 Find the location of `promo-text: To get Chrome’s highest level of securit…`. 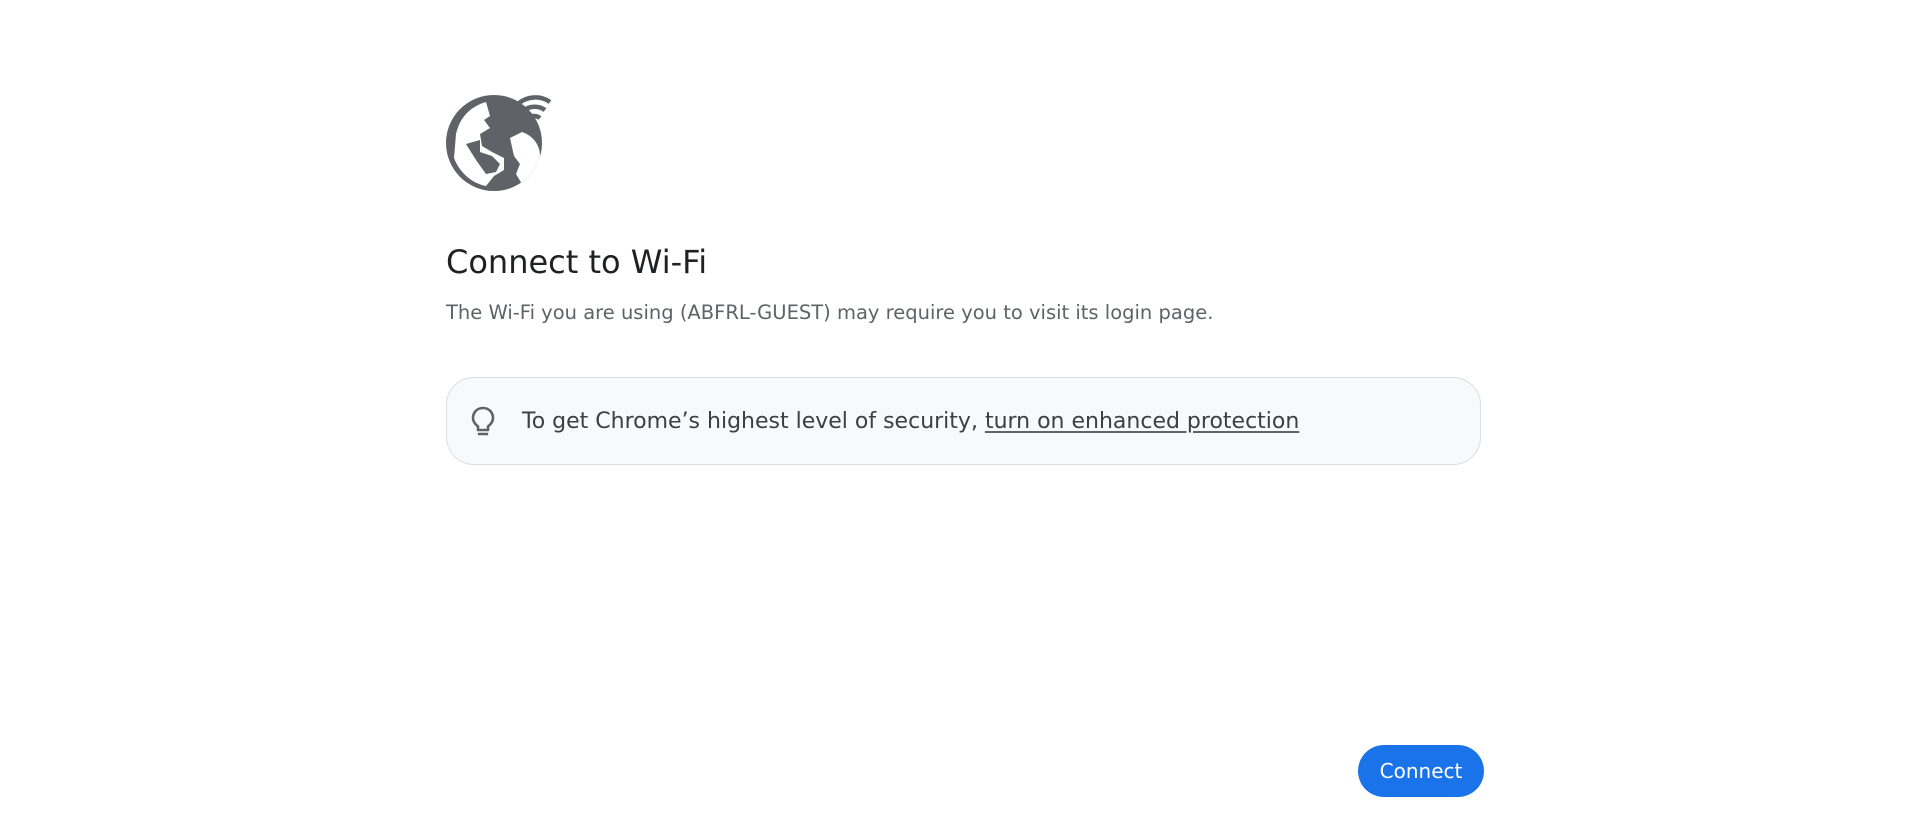

promo-text: To get Chrome’s highest level of securit… is located at coordinates (753, 421).